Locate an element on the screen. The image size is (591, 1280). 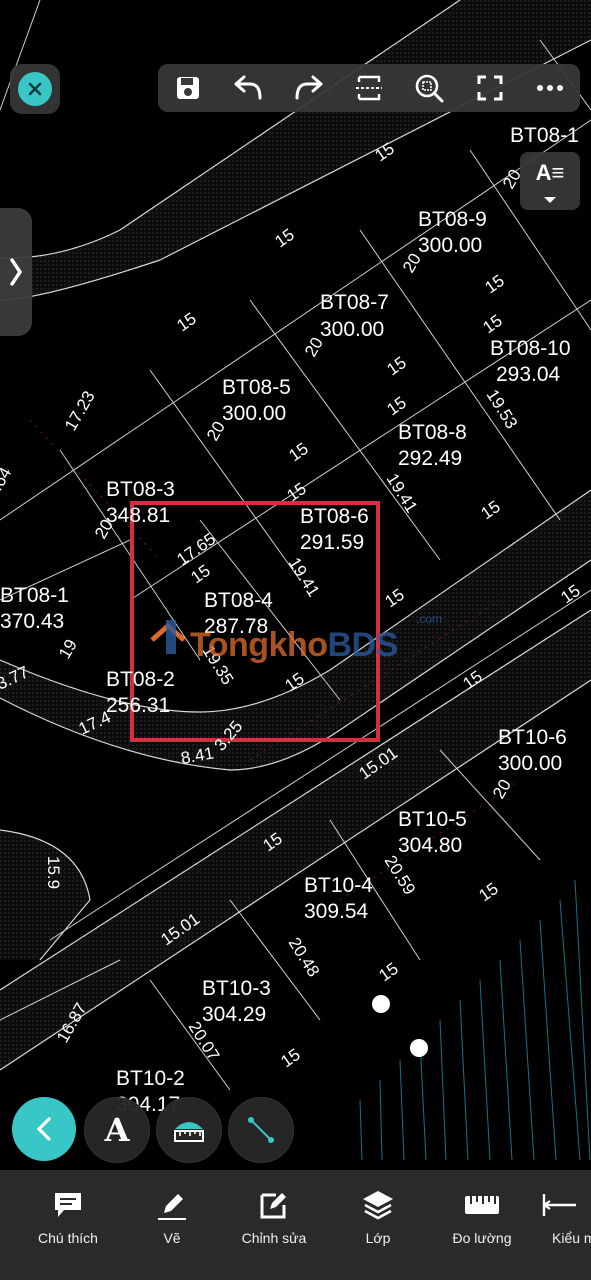
dimension-label: 19.53 is located at coordinates (502, 409).